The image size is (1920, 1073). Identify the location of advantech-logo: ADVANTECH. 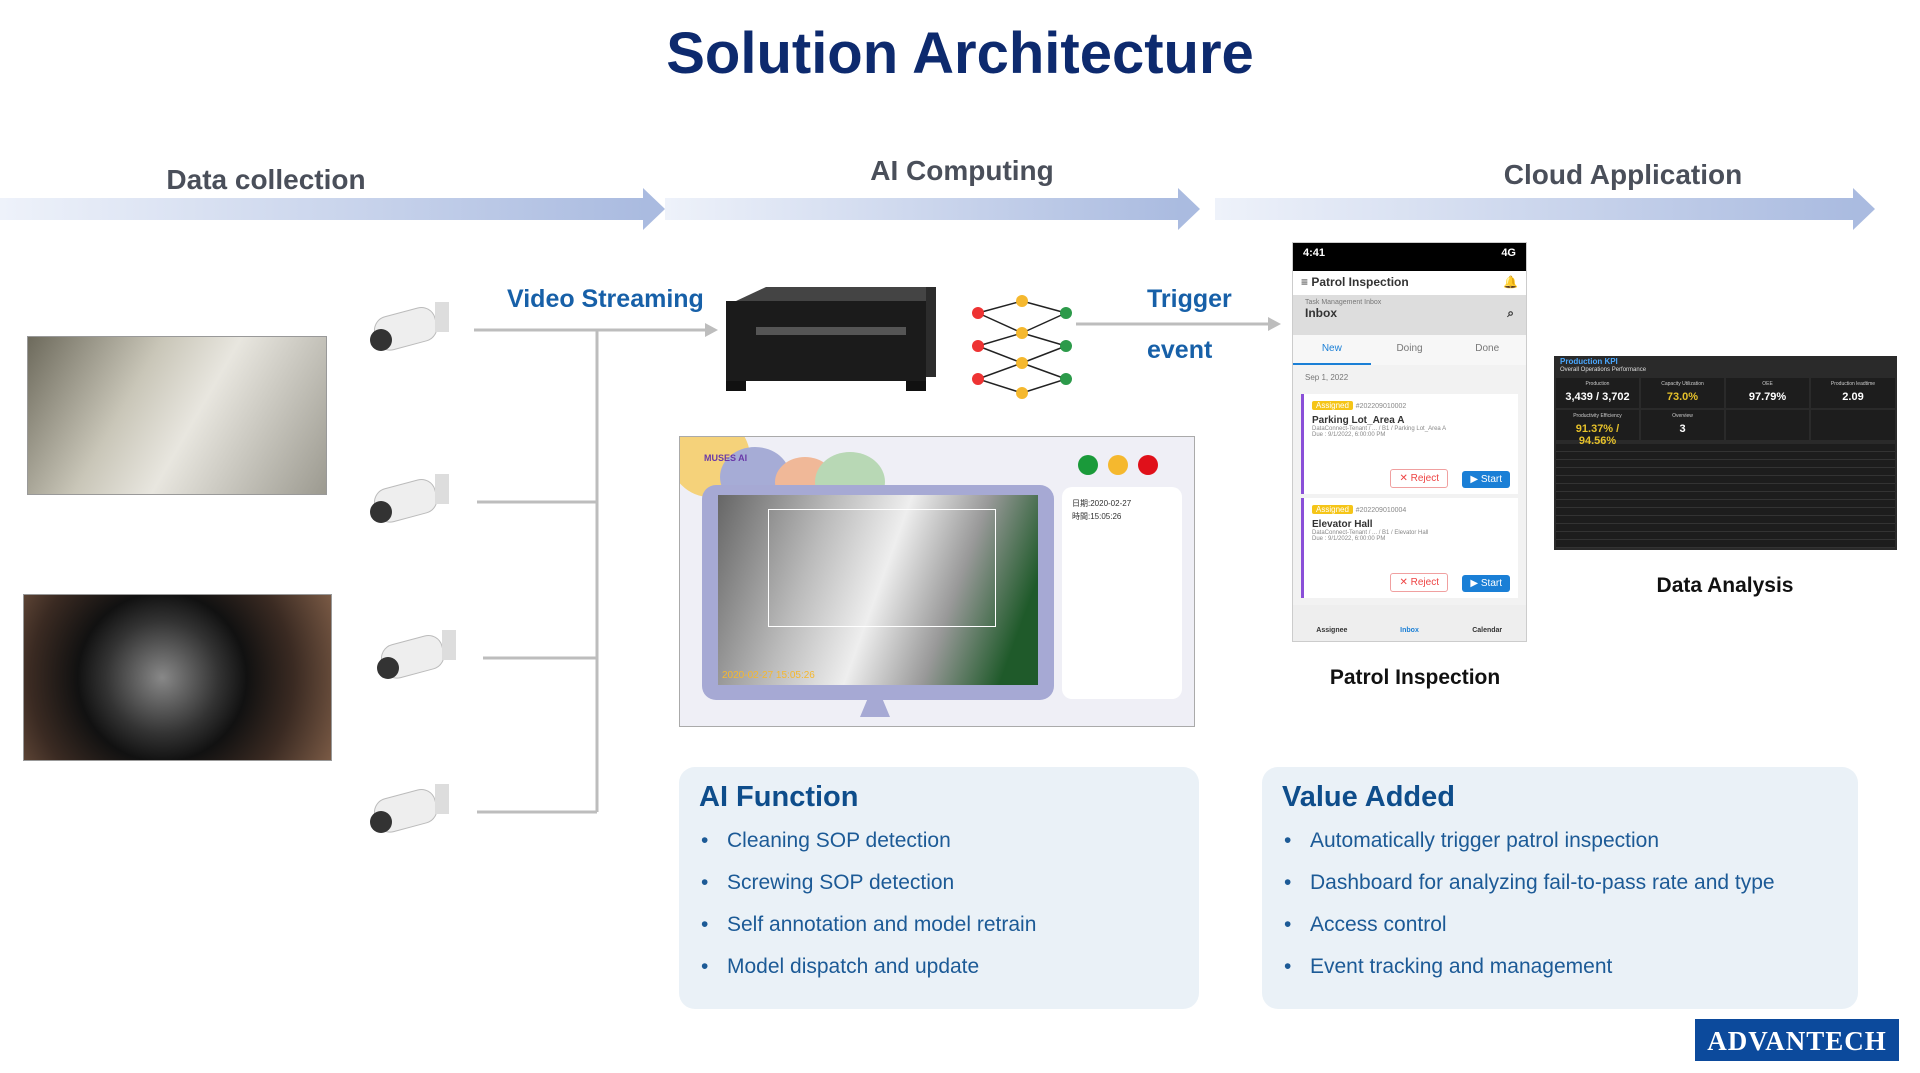
(1797, 1040).